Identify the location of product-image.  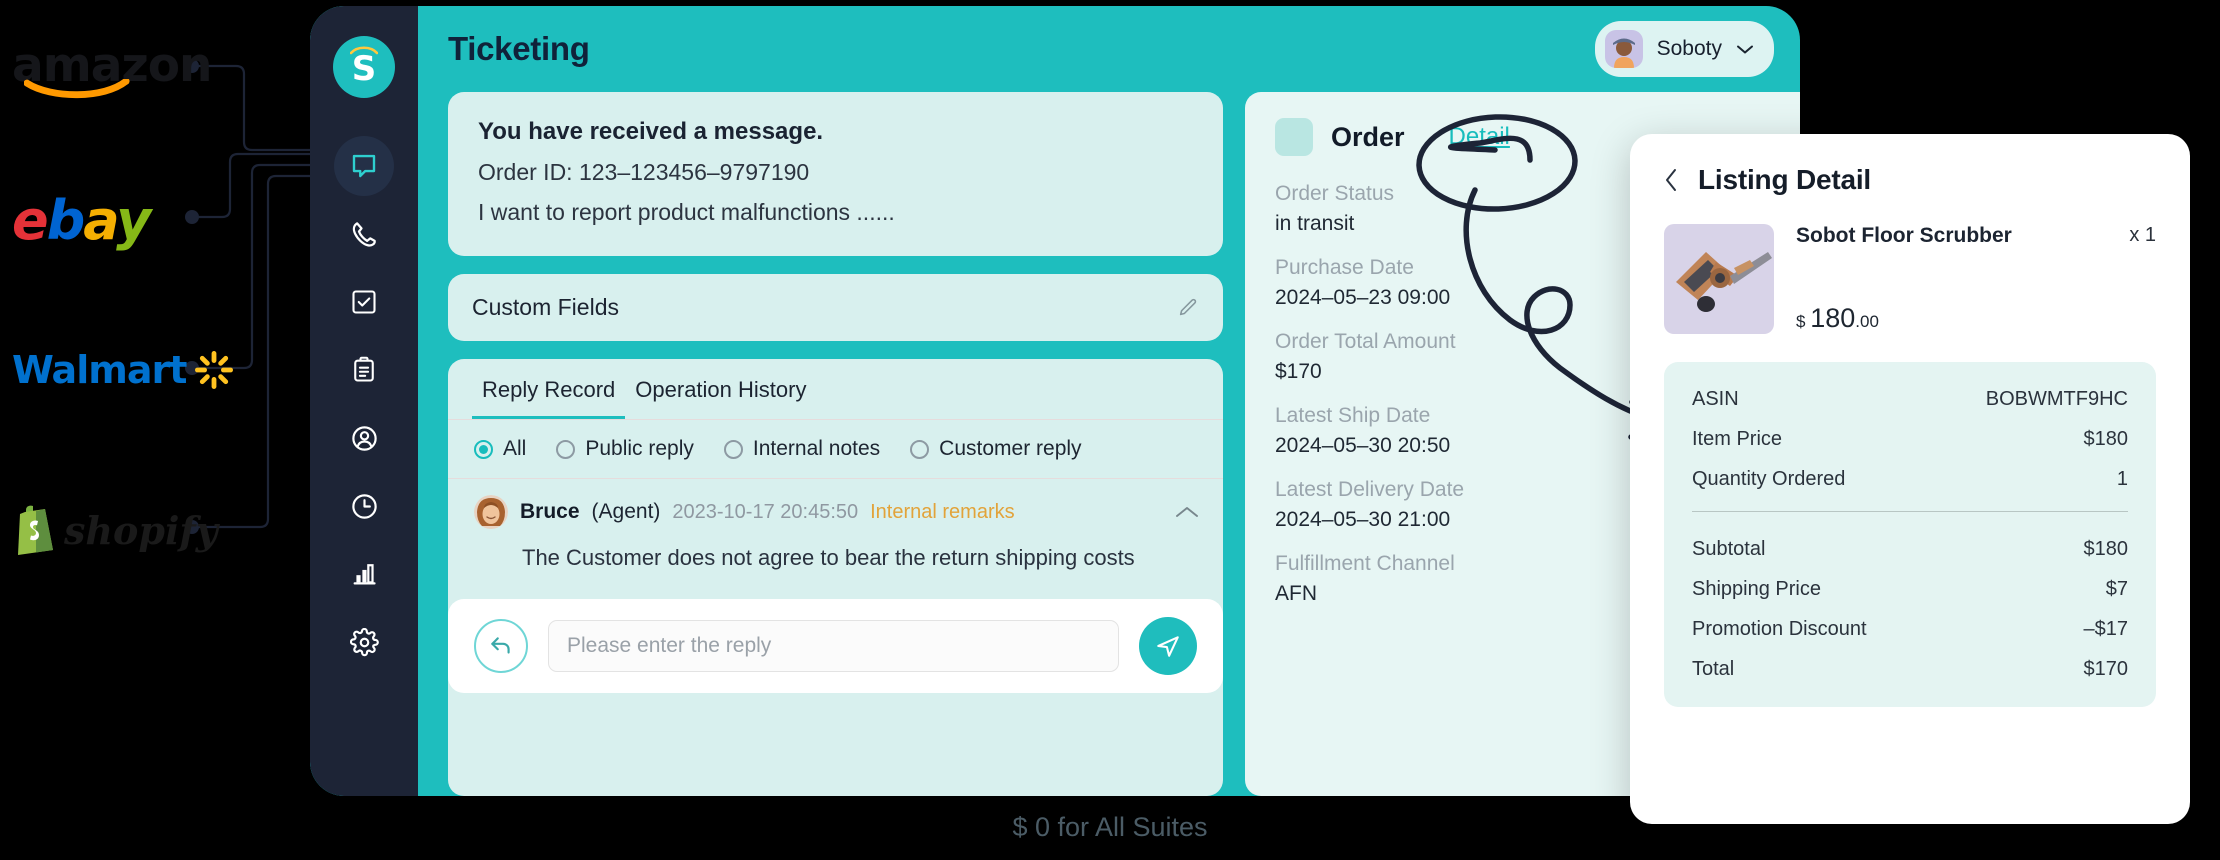
(1719, 279).